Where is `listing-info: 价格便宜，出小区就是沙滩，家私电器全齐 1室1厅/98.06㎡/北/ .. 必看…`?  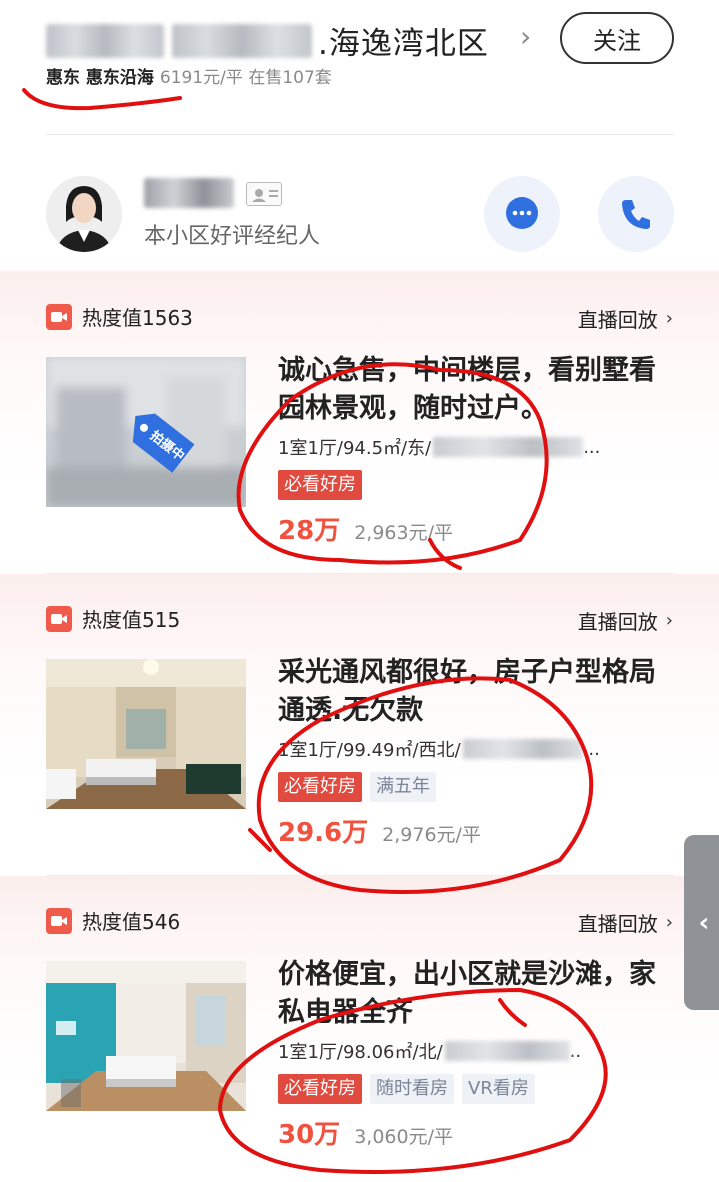
listing-info: 价格便宜，出小区就是沙滩，家私电器全齐 1室1厅/98.06㎡/北/ .. 必看… is located at coordinates (478, 1053).